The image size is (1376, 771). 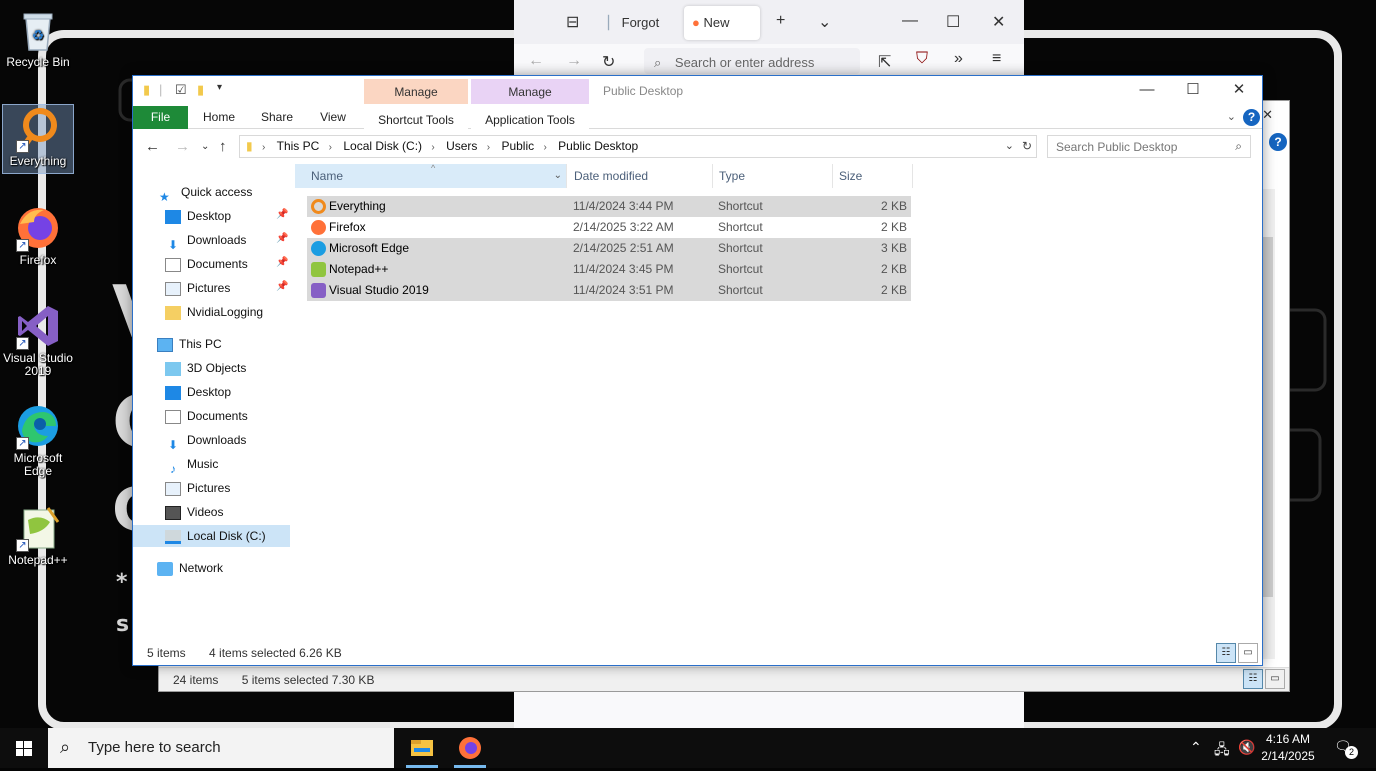 I want to click on tab-view: View, so click(x=333, y=117).